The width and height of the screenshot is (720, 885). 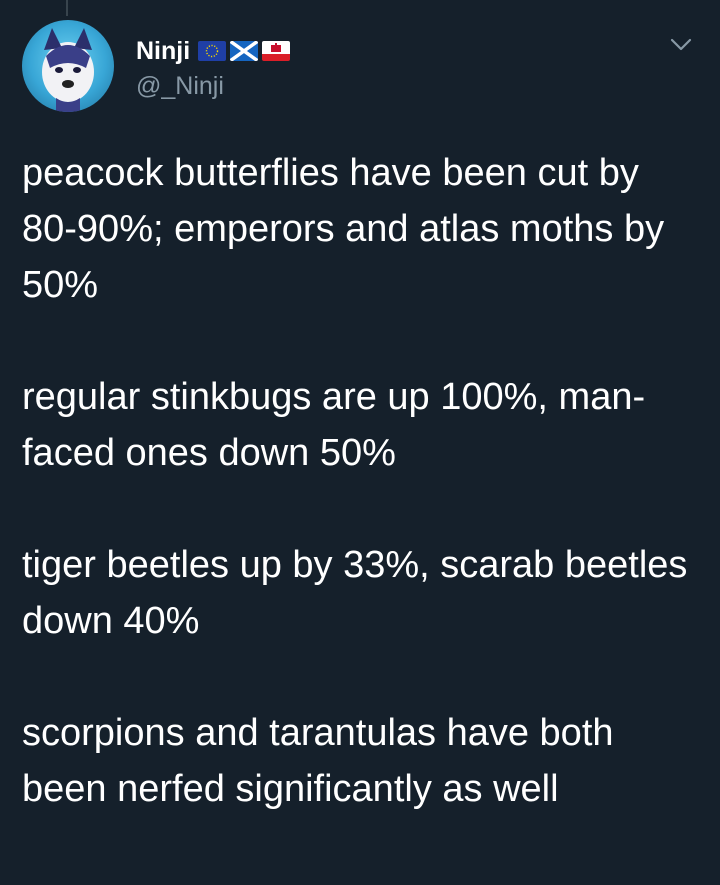 What do you see at coordinates (212, 51) in the screenshot?
I see `eu-flag-icon` at bounding box center [212, 51].